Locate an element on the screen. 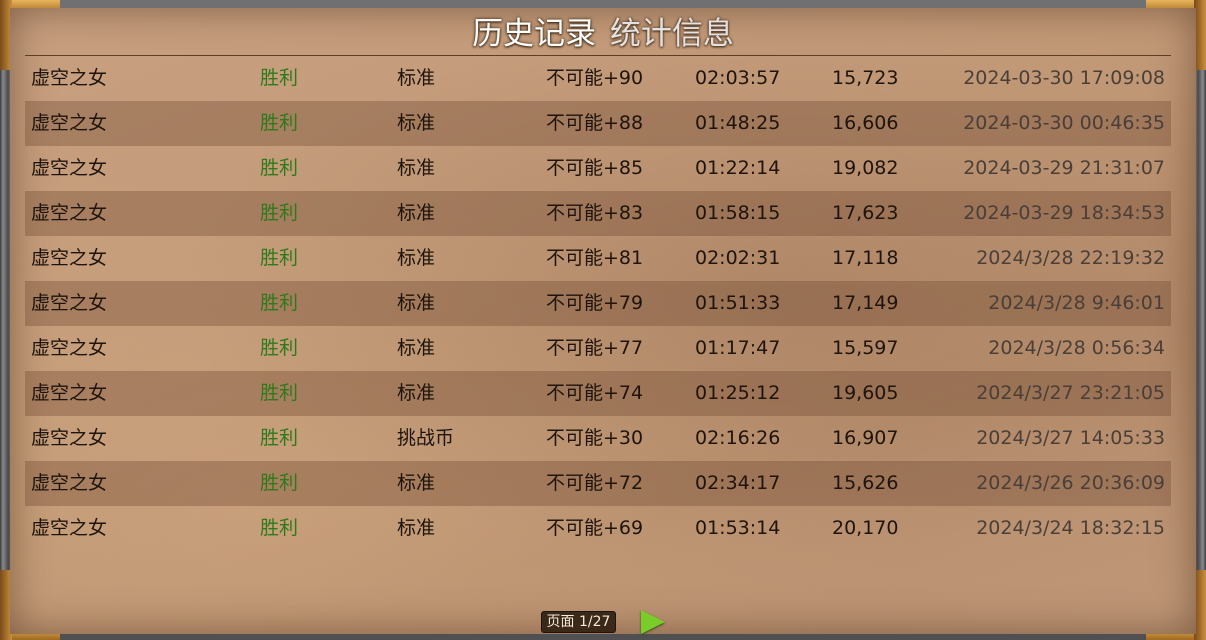  difficulty-label: 不可能+90 is located at coordinates (595, 78).